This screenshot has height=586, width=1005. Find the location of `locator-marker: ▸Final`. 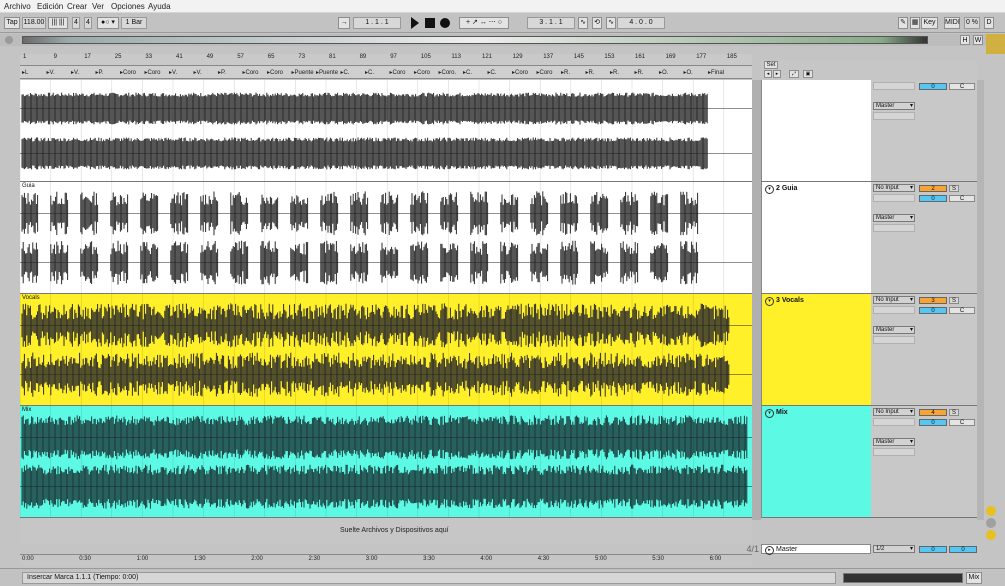

locator-marker: ▸Final is located at coordinates (716, 72).